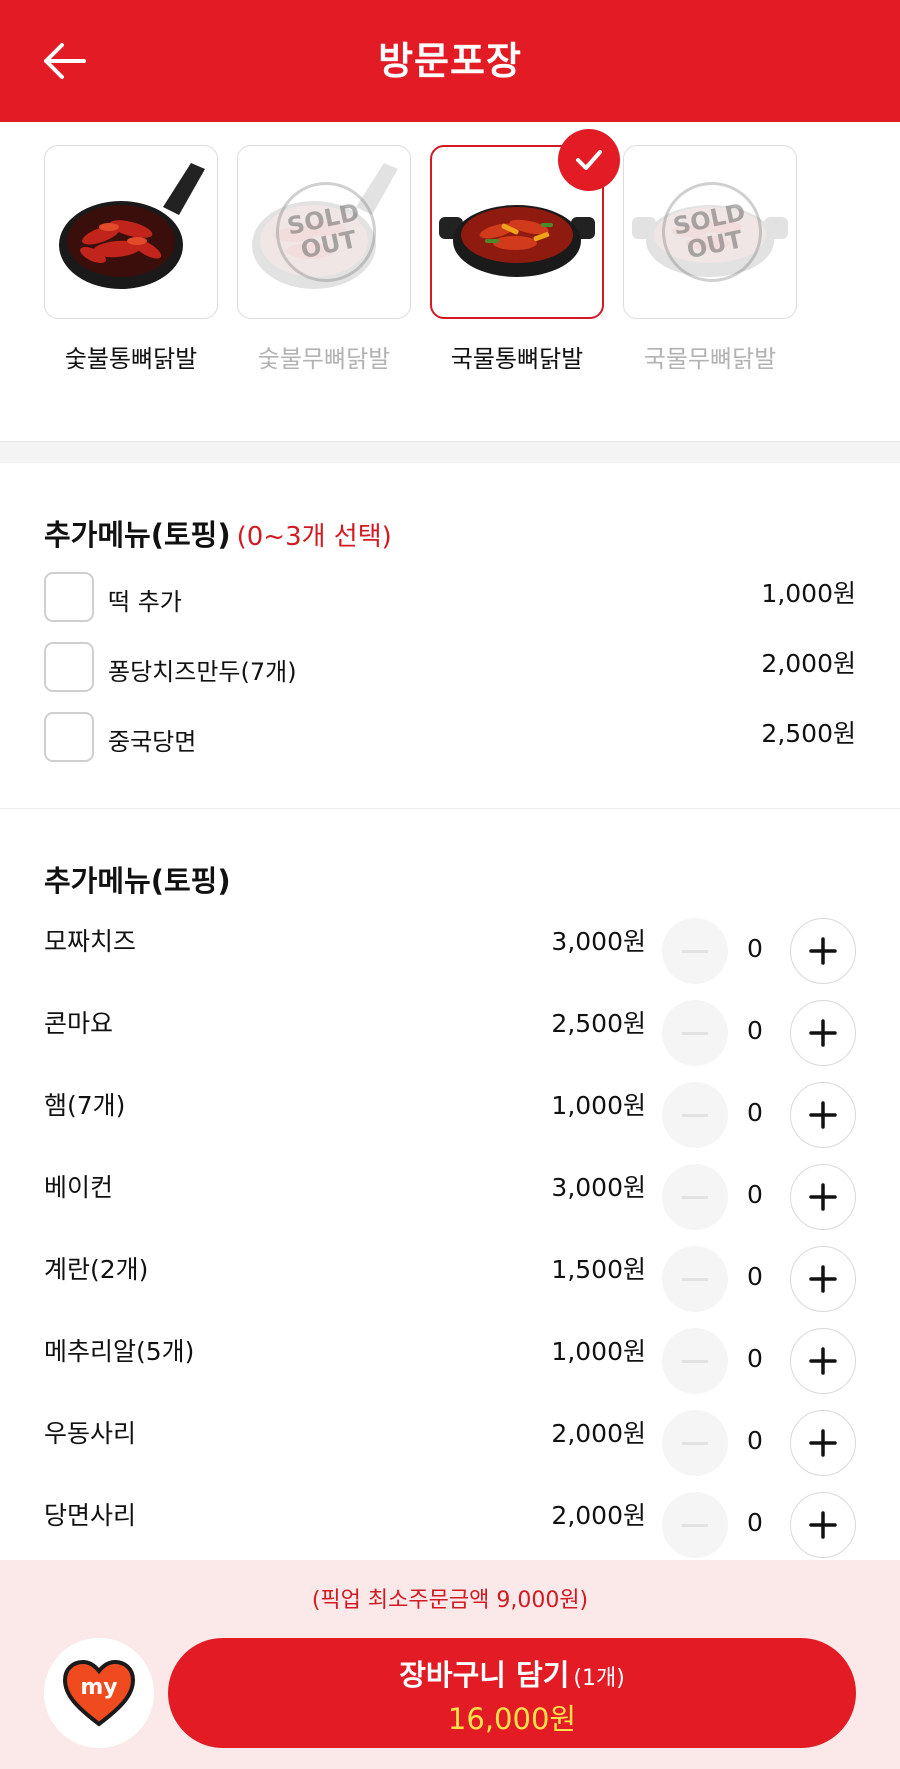  I want to click on product-option-3: SOLD OUT 국물무뼈닭발, so click(710, 259).